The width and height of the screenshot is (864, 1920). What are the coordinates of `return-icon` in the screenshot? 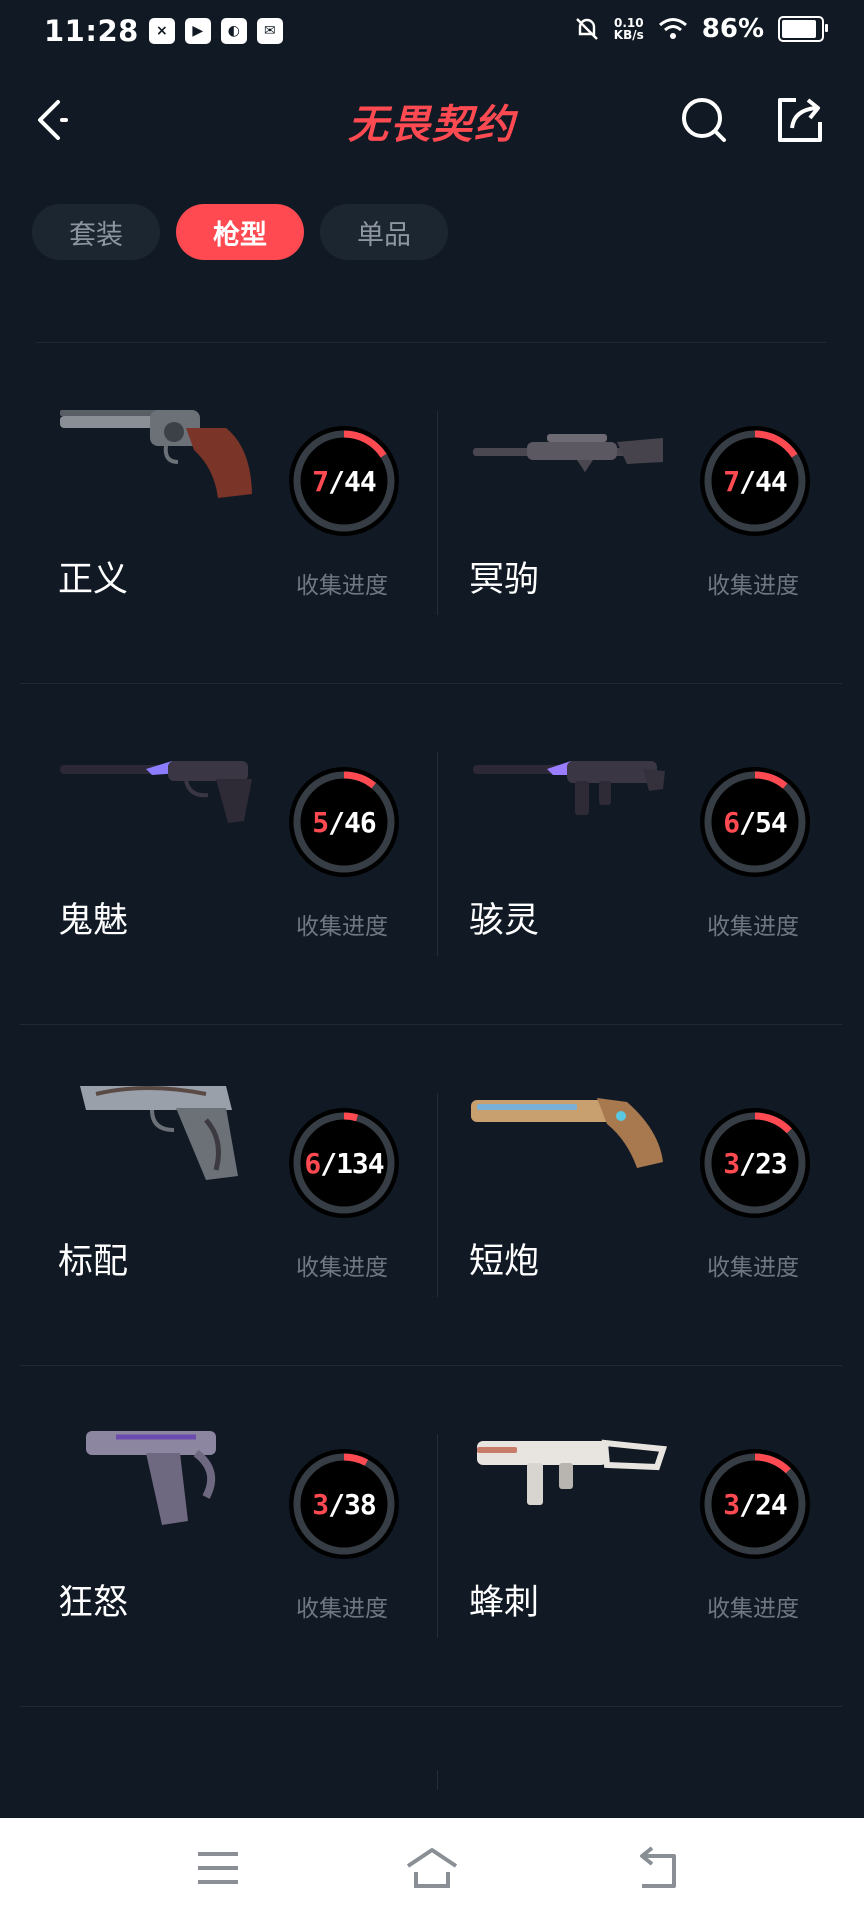 It's located at (658, 1867).